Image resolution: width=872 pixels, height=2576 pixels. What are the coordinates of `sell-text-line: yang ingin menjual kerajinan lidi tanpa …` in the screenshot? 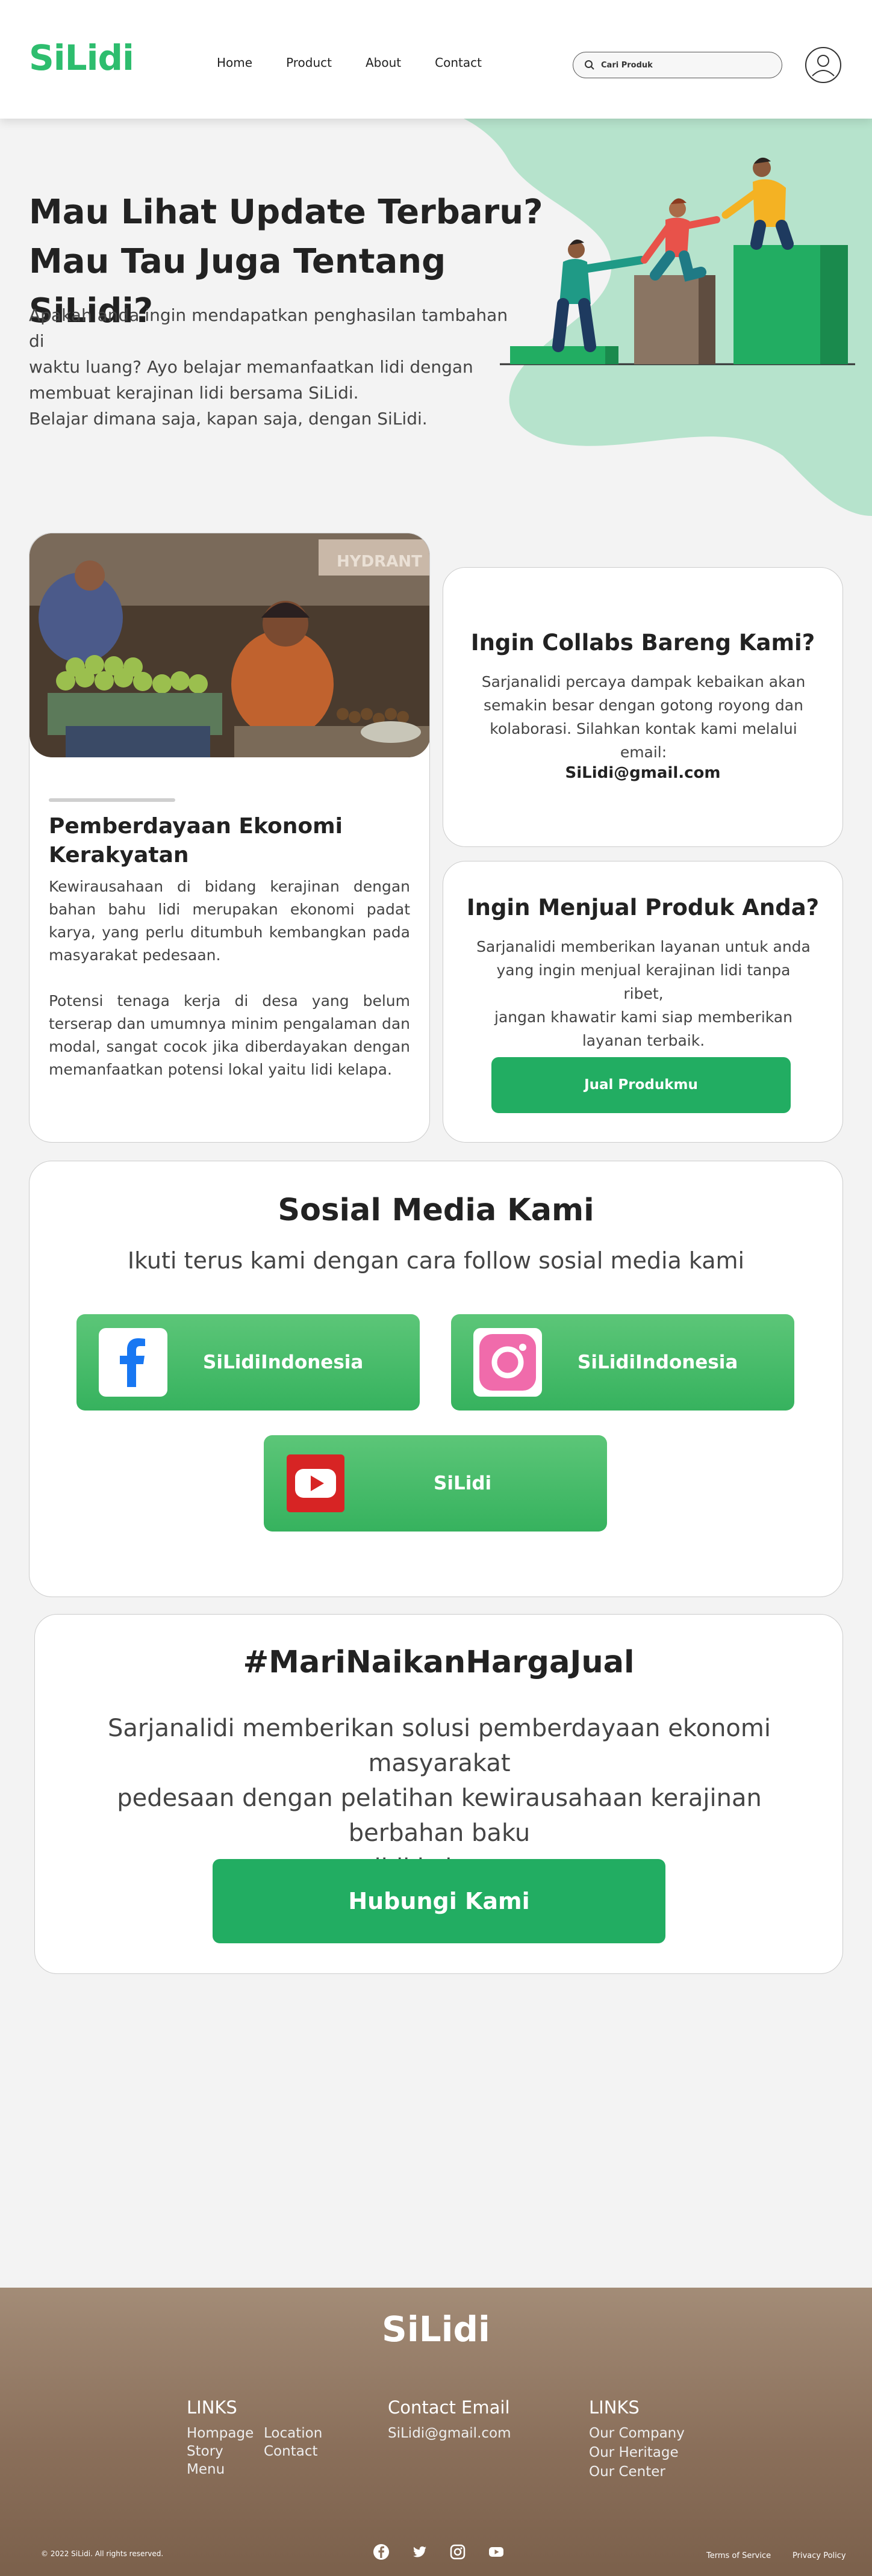 It's located at (643, 981).